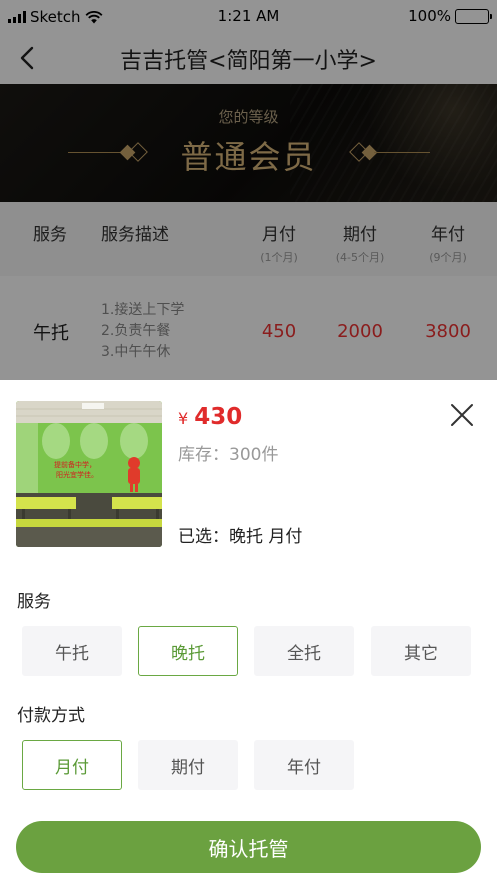 The image size is (497, 883). What do you see at coordinates (421, 651) in the screenshot?
I see `service-option-other: 其它` at bounding box center [421, 651].